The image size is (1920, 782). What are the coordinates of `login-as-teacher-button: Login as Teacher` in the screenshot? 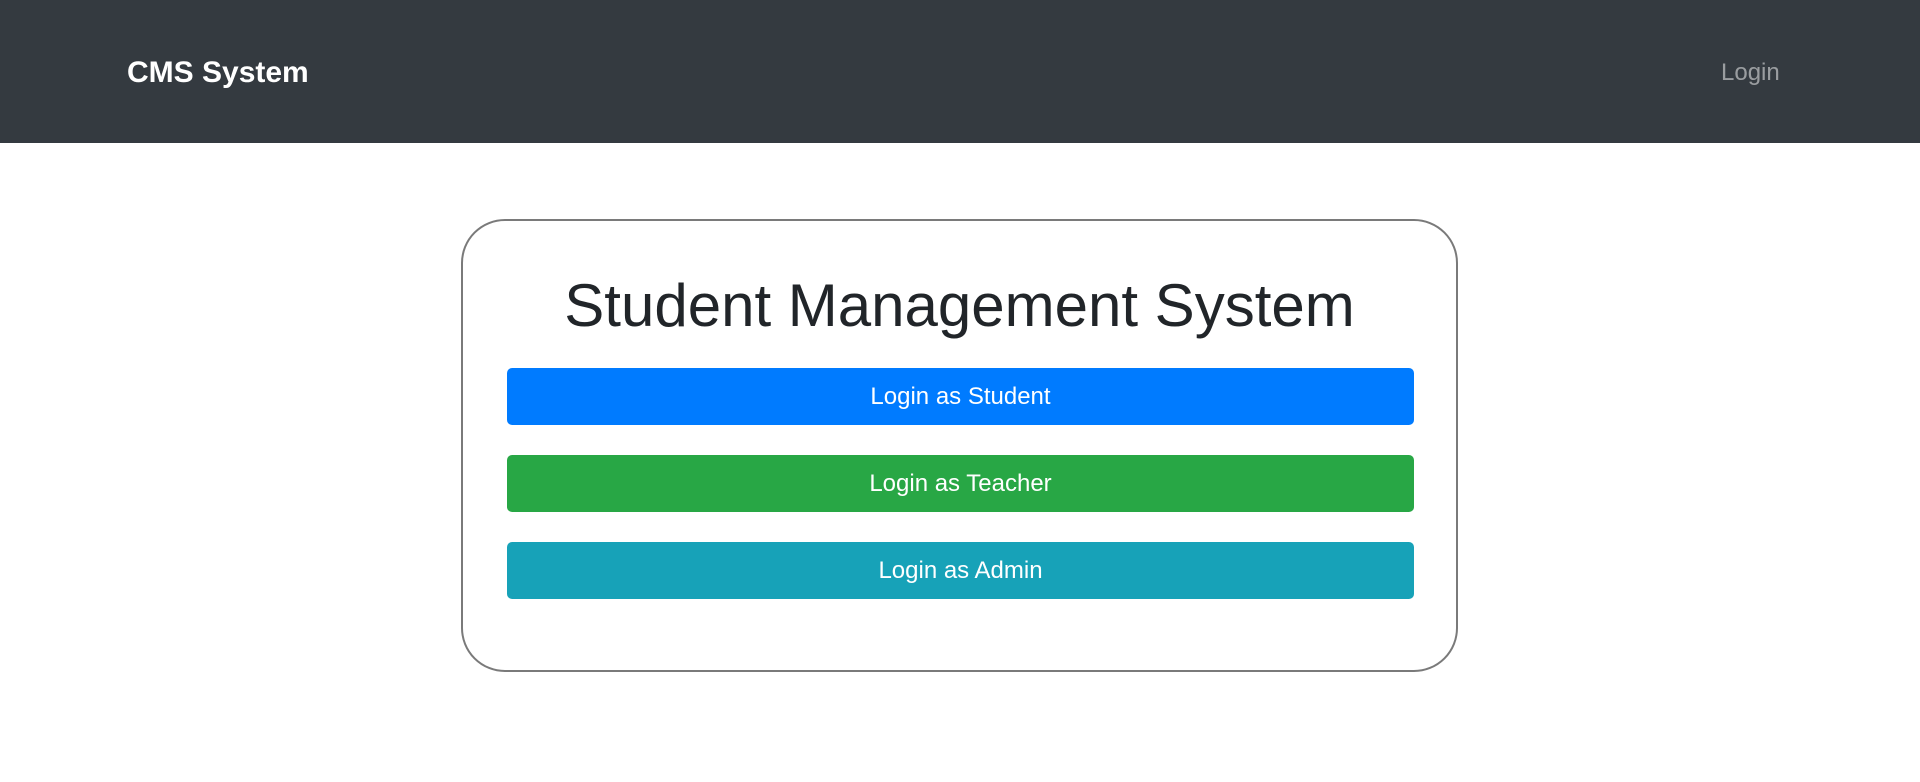 It's located at (960, 483).